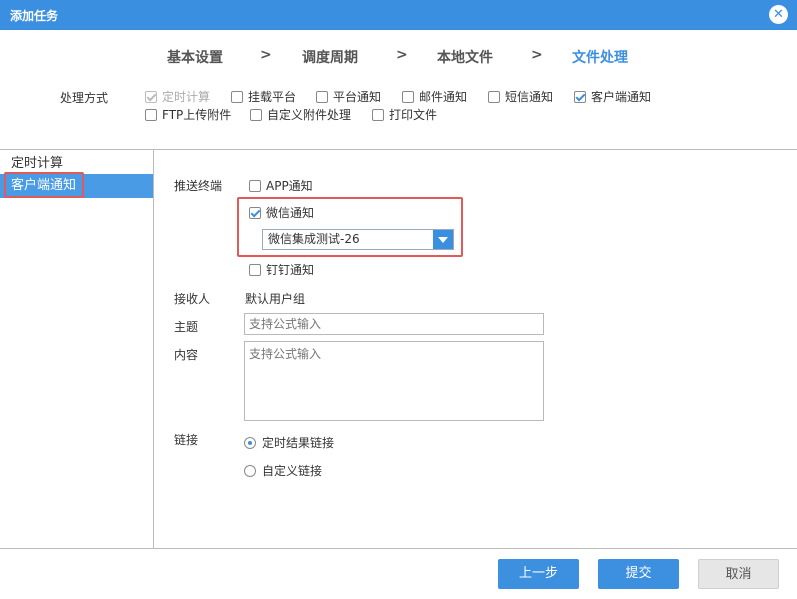 Image resolution: width=797 pixels, height=599 pixels. Describe the element at coordinates (263, 96) in the screenshot. I see `mode-option-mount-platform: 挂载平台` at that location.